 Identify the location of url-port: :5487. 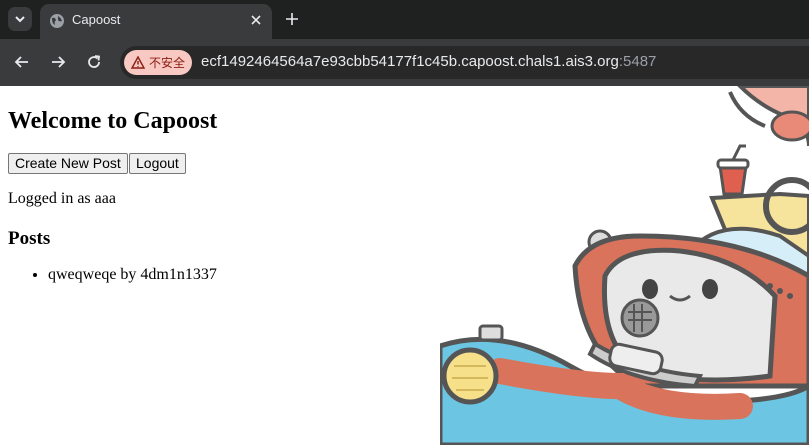
(637, 61).